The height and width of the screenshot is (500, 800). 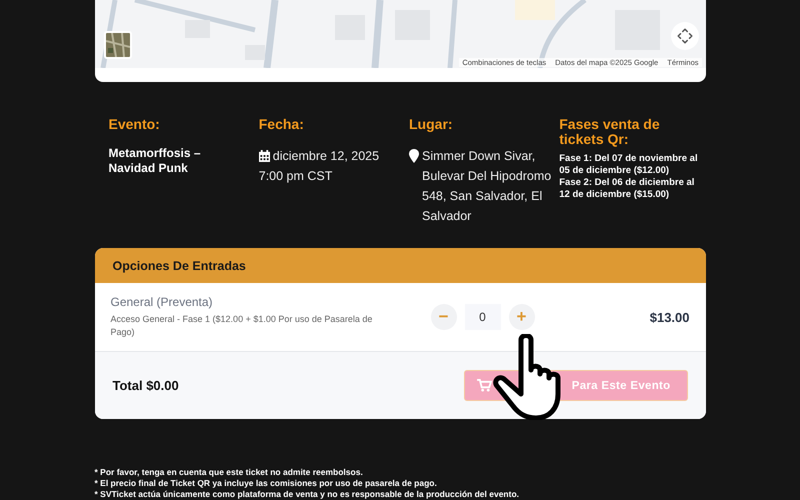 I want to click on cart-icon, so click(x=484, y=385).